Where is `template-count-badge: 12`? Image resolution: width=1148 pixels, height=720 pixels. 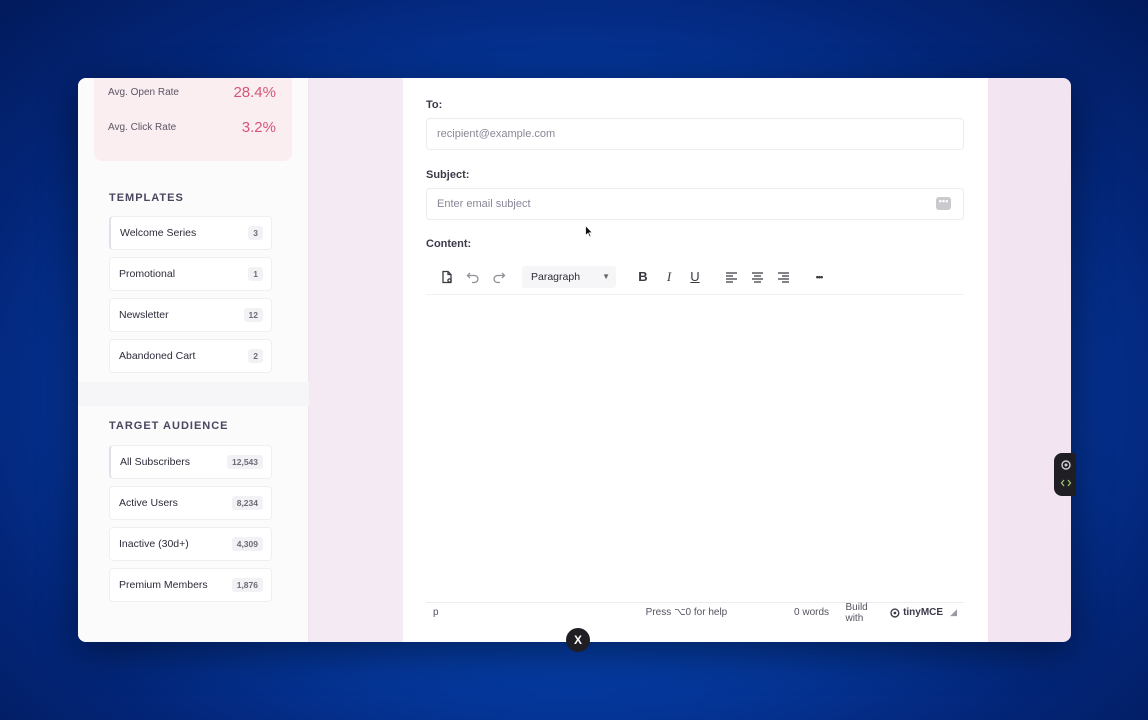
template-count-badge: 12 is located at coordinates (253, 315).